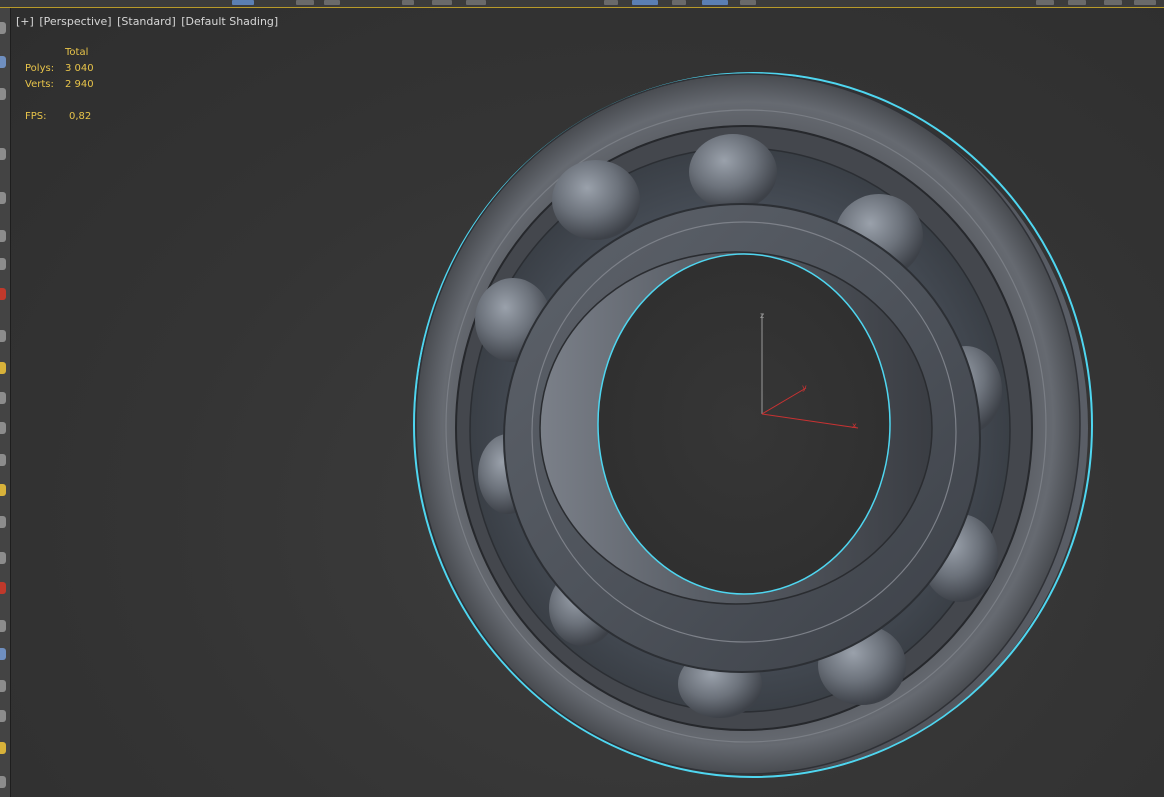  I want to click on paint-icon, so click(3, 558).